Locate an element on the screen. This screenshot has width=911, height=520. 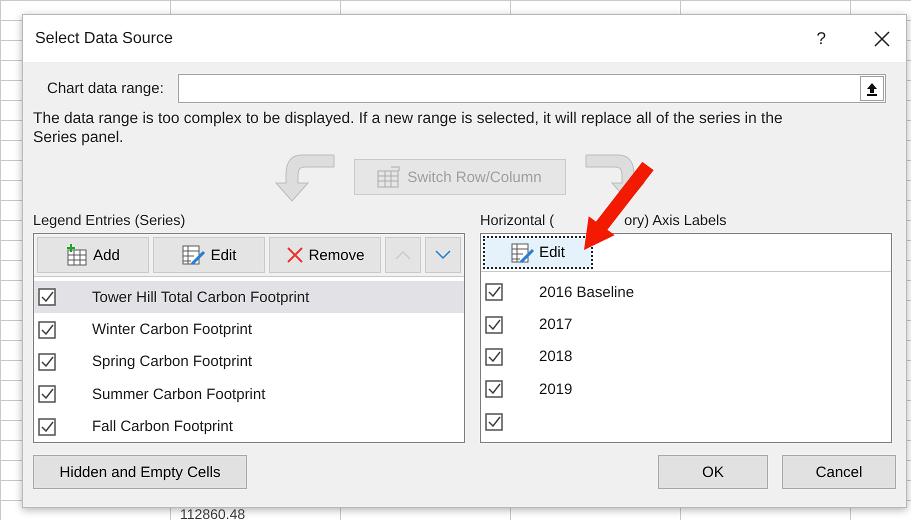
axis-label-item: 2019 is located at coordinates (686, 389).